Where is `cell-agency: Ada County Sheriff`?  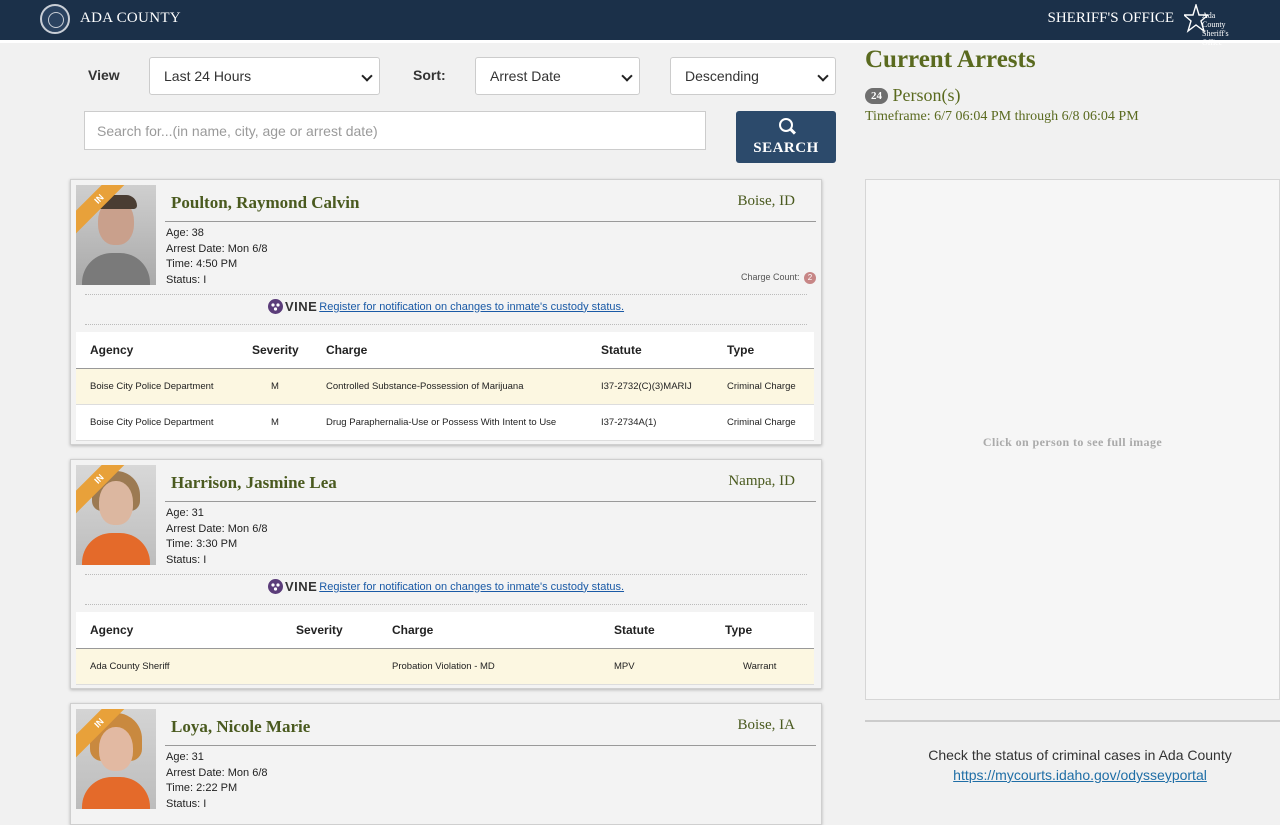
cell-agency: Ada County Sheriff is located at coordinates (186, 666).